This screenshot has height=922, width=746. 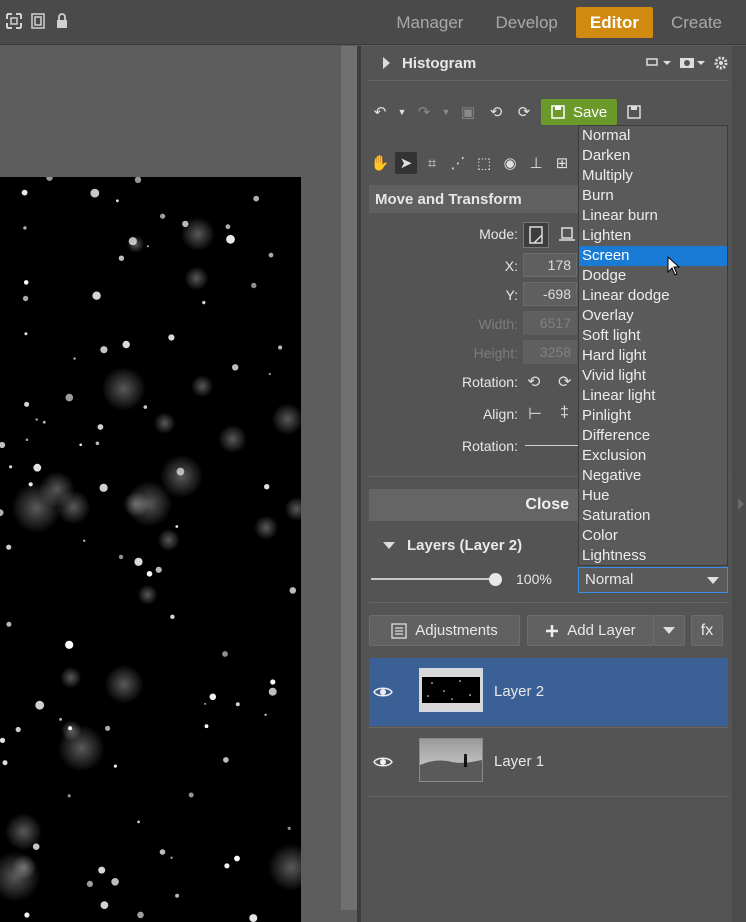 What do you see at coordinates (511, 266) in the screenshot?
I see `x-label: X:` at bounding box center [511, 266].